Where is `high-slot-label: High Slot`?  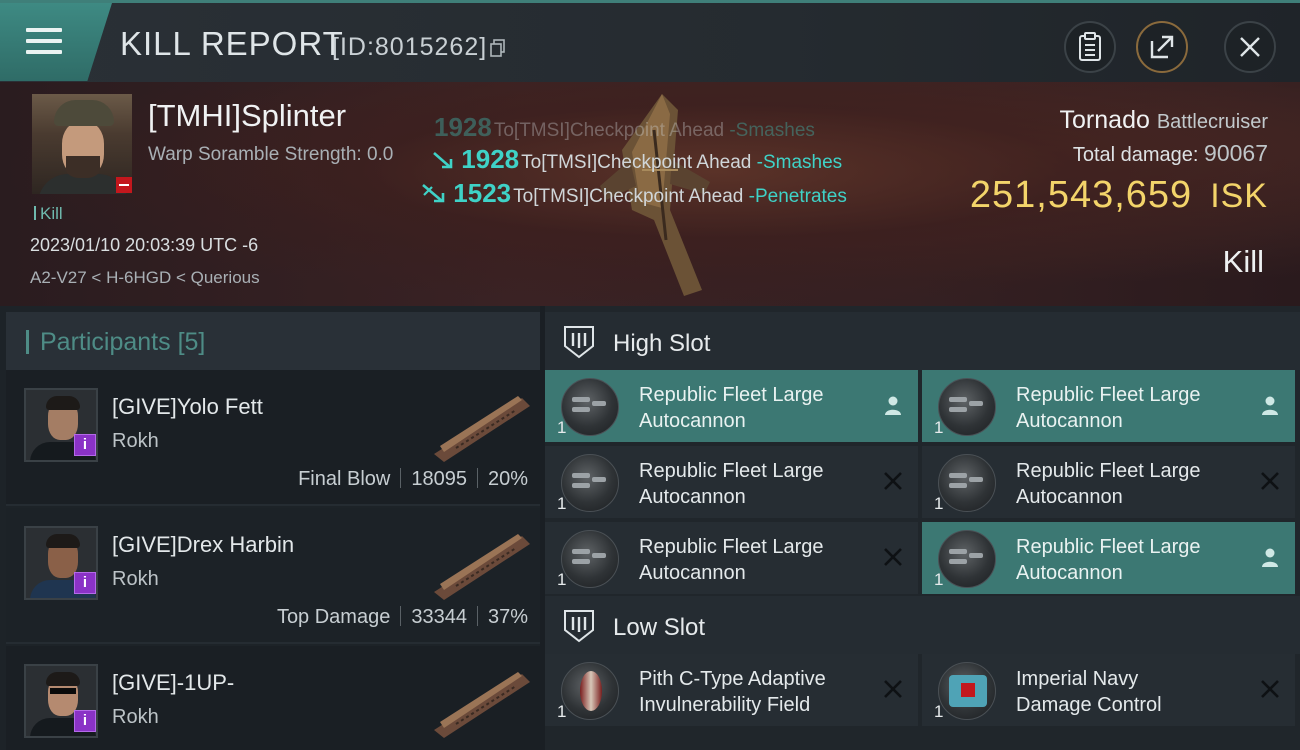 high-slot-label: High Slot is located at coordinates (662, 343).